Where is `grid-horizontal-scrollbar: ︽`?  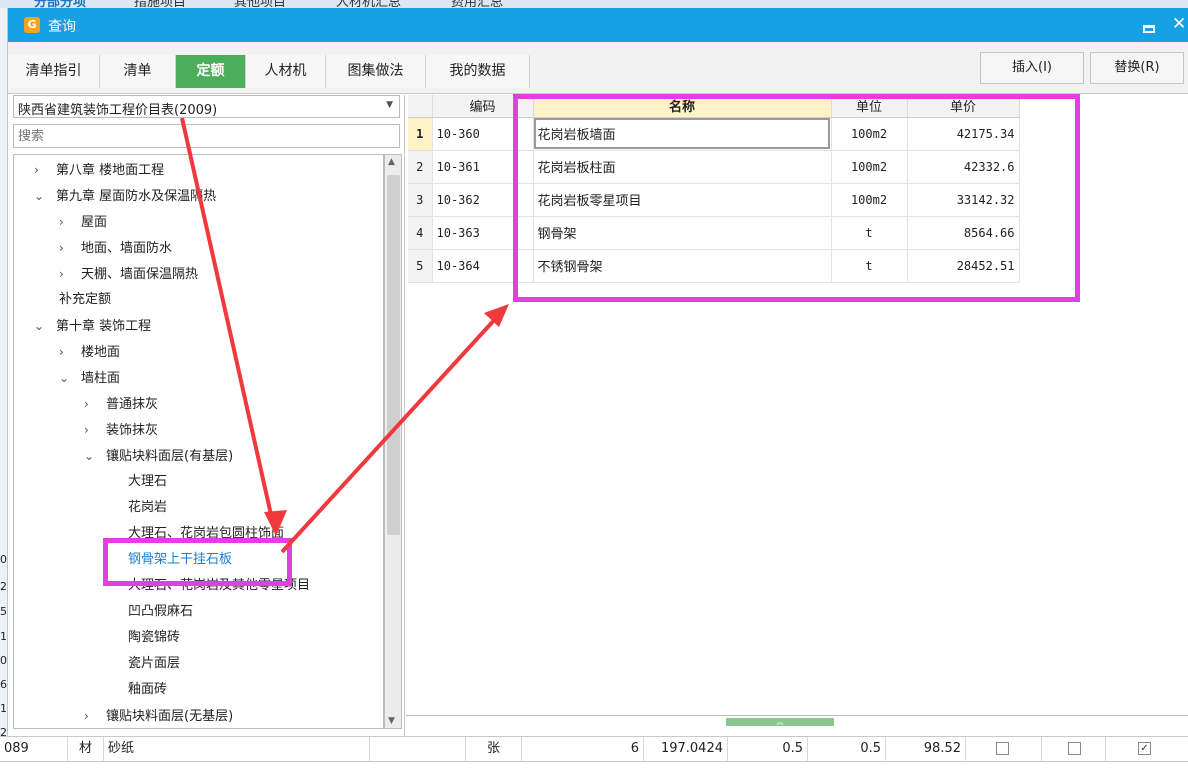
grid-horizontal-scrollbar: ︽ is located at coordinates (797, 721).